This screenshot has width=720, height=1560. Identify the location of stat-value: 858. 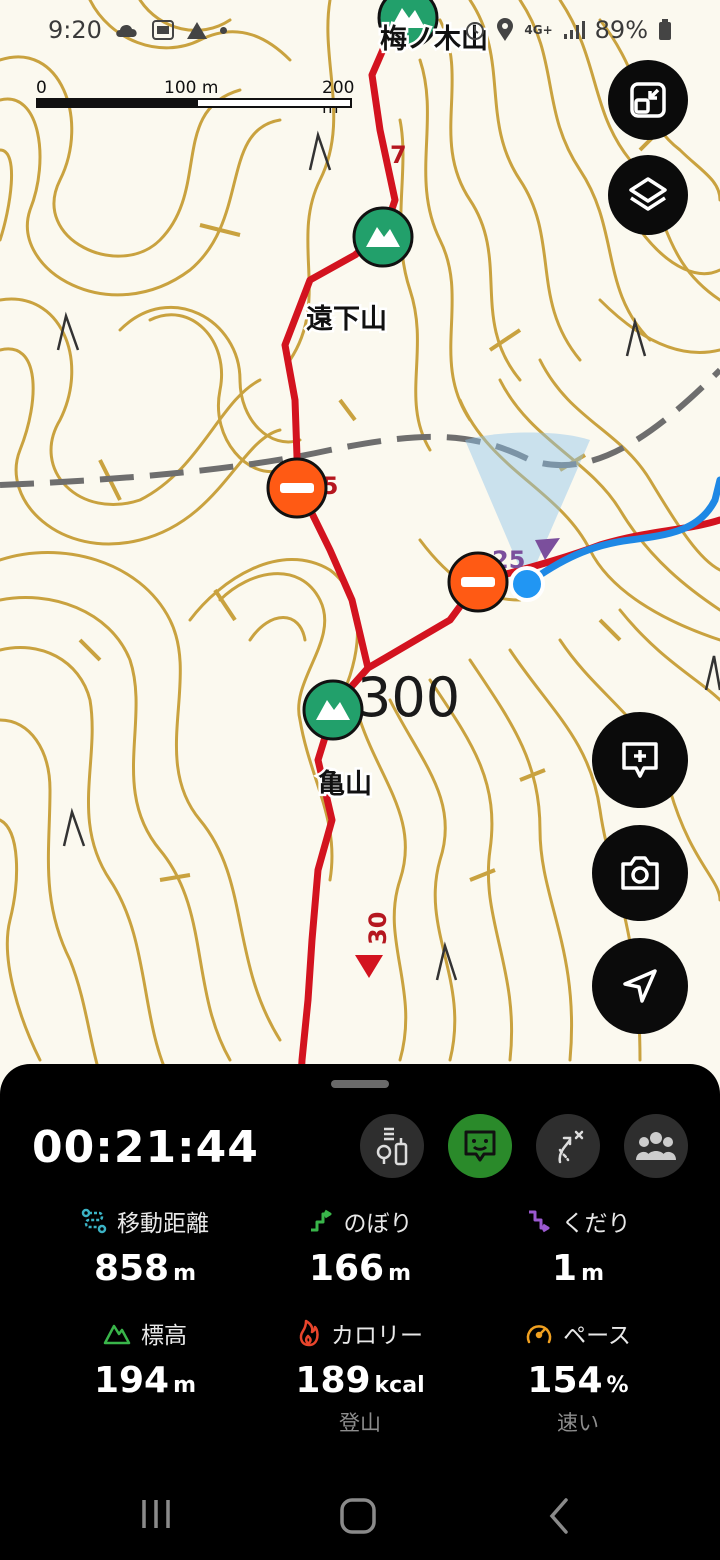
(131, 1268).